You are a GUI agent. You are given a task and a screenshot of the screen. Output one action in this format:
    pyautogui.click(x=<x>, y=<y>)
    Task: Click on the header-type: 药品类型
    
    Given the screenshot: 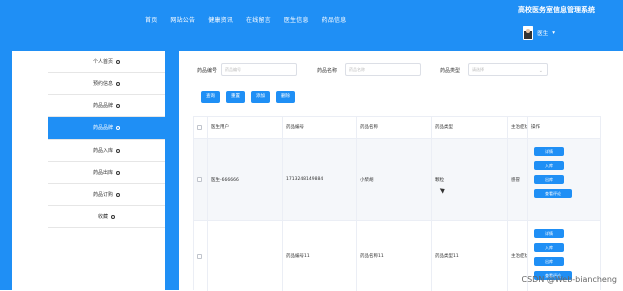 What is the action you would take?
    pyautogui.click(x=470, y=127)
    